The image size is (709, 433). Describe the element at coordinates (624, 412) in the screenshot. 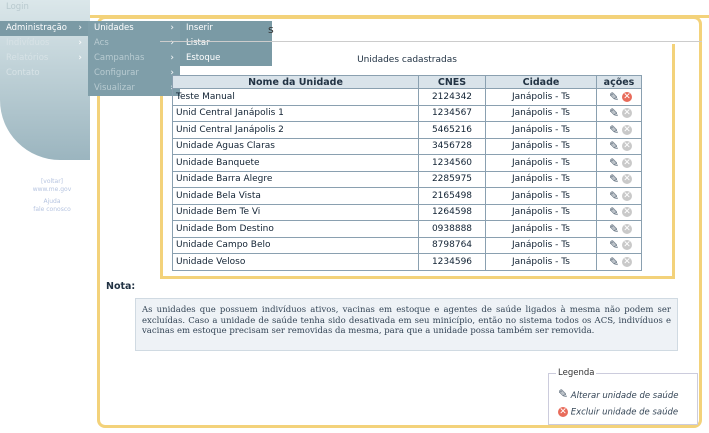

I see `legend-delete-label: Excluir unidade de saúde` at that location.